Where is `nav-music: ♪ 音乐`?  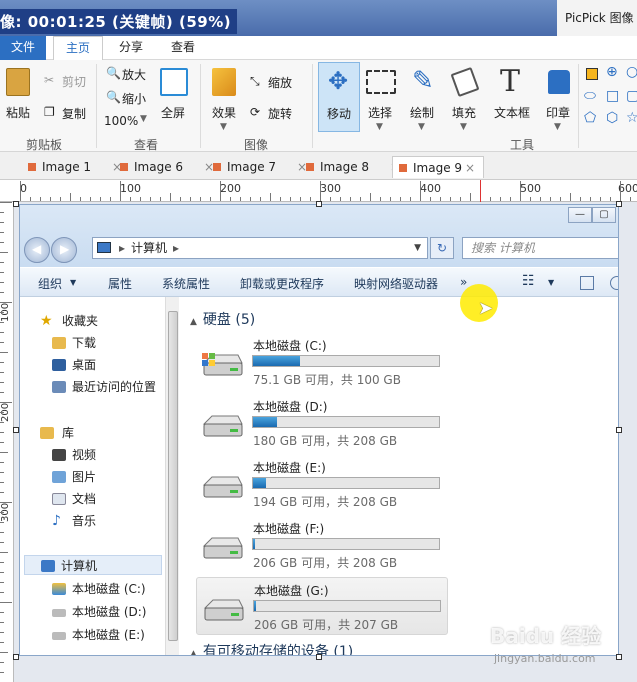 nav-music: ♪ 音乐 is located at coordinates (92, 521).